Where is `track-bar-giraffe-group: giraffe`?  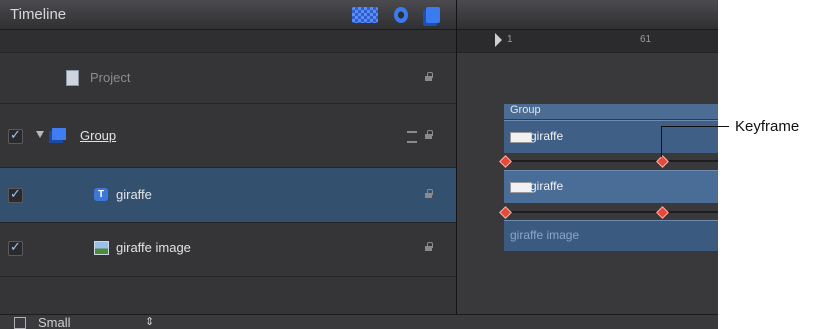
track-bar-giraffe-group: giraffe is located at coordinates (611, 136).